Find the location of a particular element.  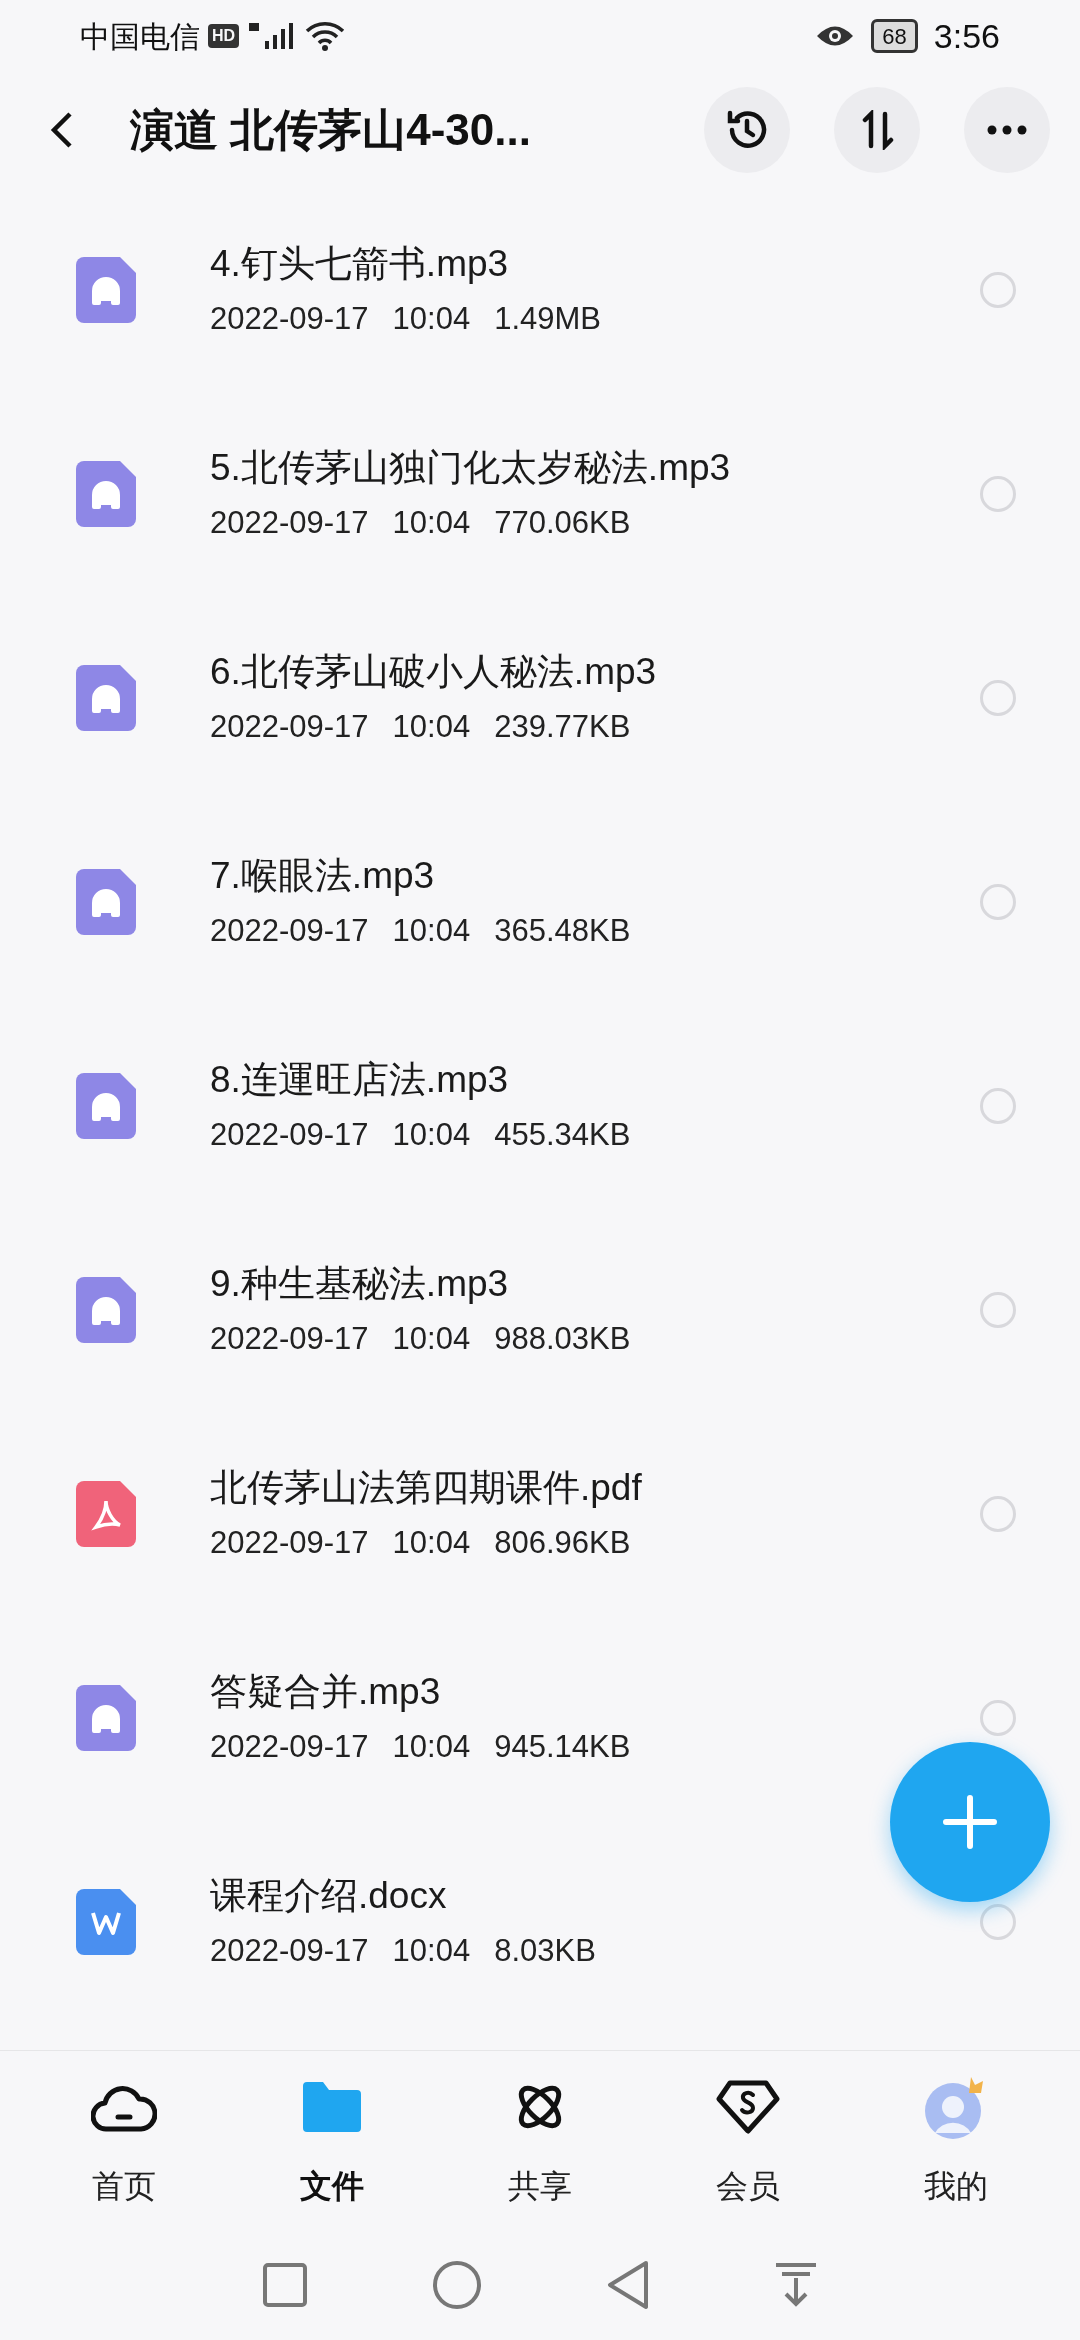

file-name: 9.种生基秘法.mp3 is located at coordinates (360, 1284).